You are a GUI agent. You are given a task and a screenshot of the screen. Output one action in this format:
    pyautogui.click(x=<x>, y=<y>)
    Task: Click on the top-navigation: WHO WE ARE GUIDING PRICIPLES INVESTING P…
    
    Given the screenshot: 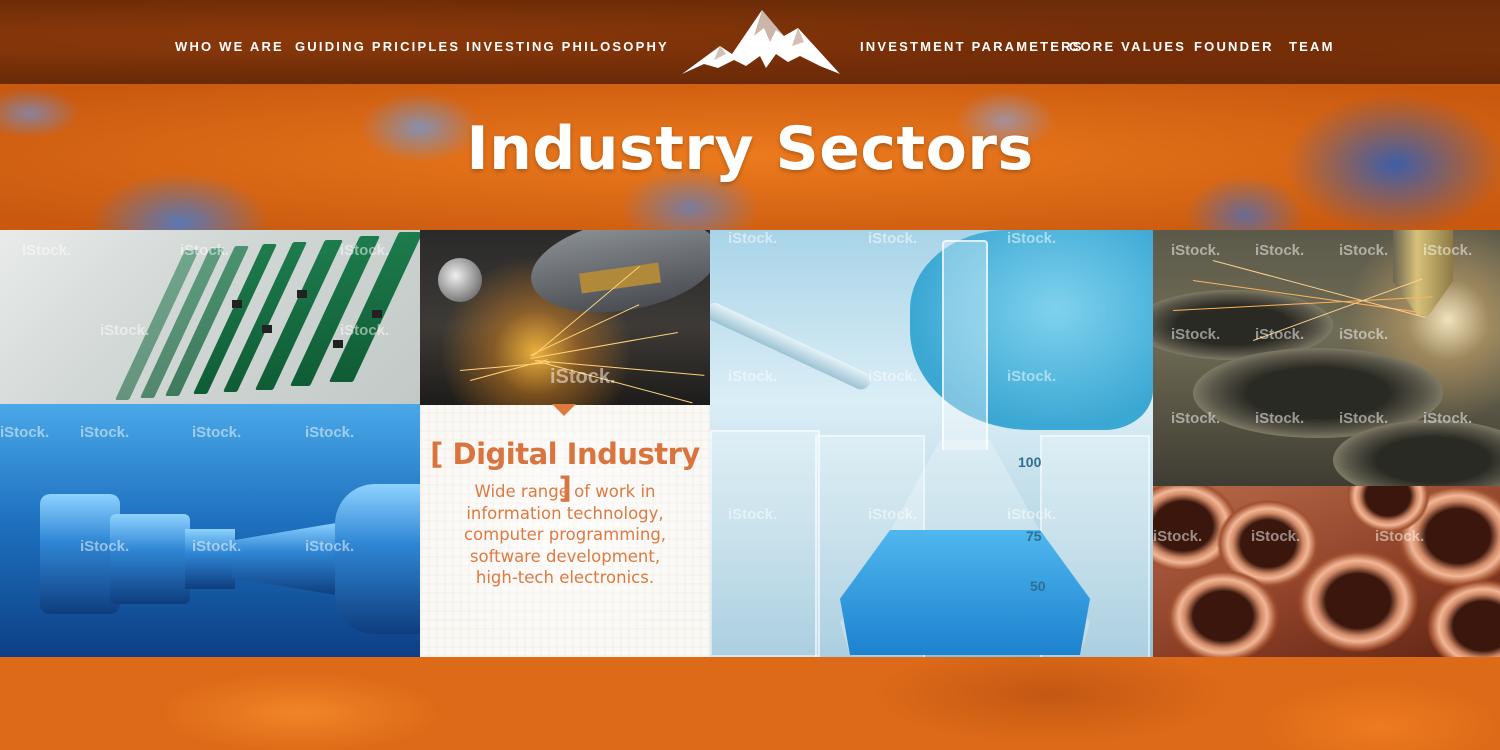 What is the action you would take?
    pyautogui.click(x=750, y=42)
    